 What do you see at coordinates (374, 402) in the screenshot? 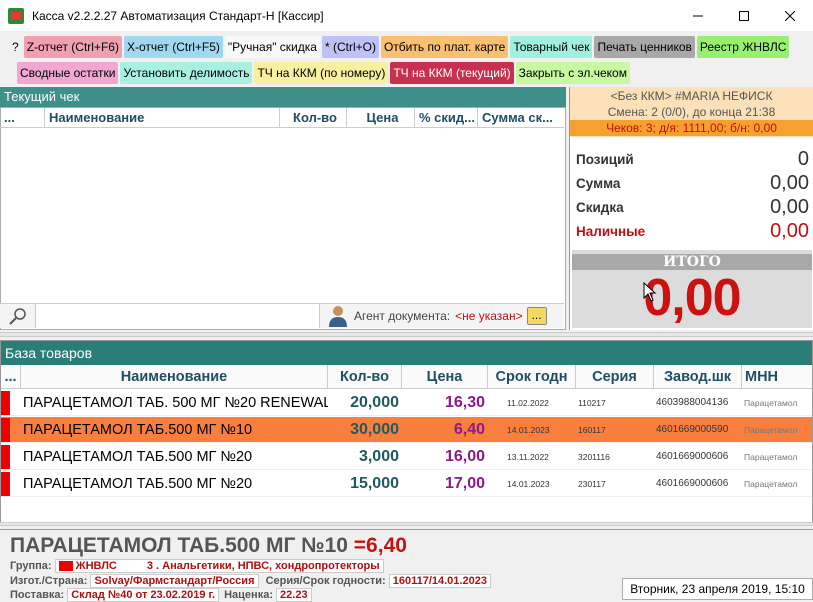
I see `cell-qty: 20,000` at bounding box center [374, 402].